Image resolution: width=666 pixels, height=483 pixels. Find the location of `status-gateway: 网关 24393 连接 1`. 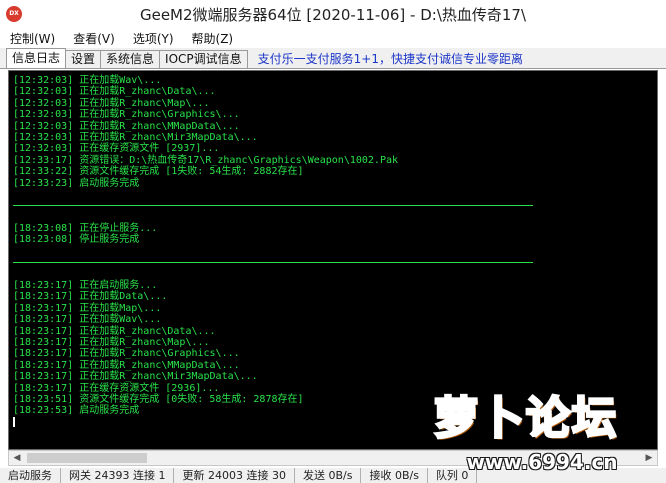

status-gateway: 网关 24393 连接 1 is located at coordinates (118, 475).